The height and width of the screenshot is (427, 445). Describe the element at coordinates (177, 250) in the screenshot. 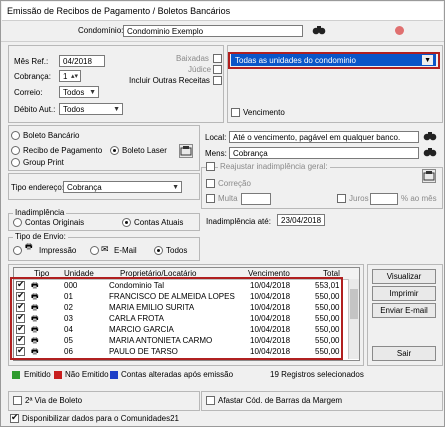

I see `todos-label: Todos` at that location.